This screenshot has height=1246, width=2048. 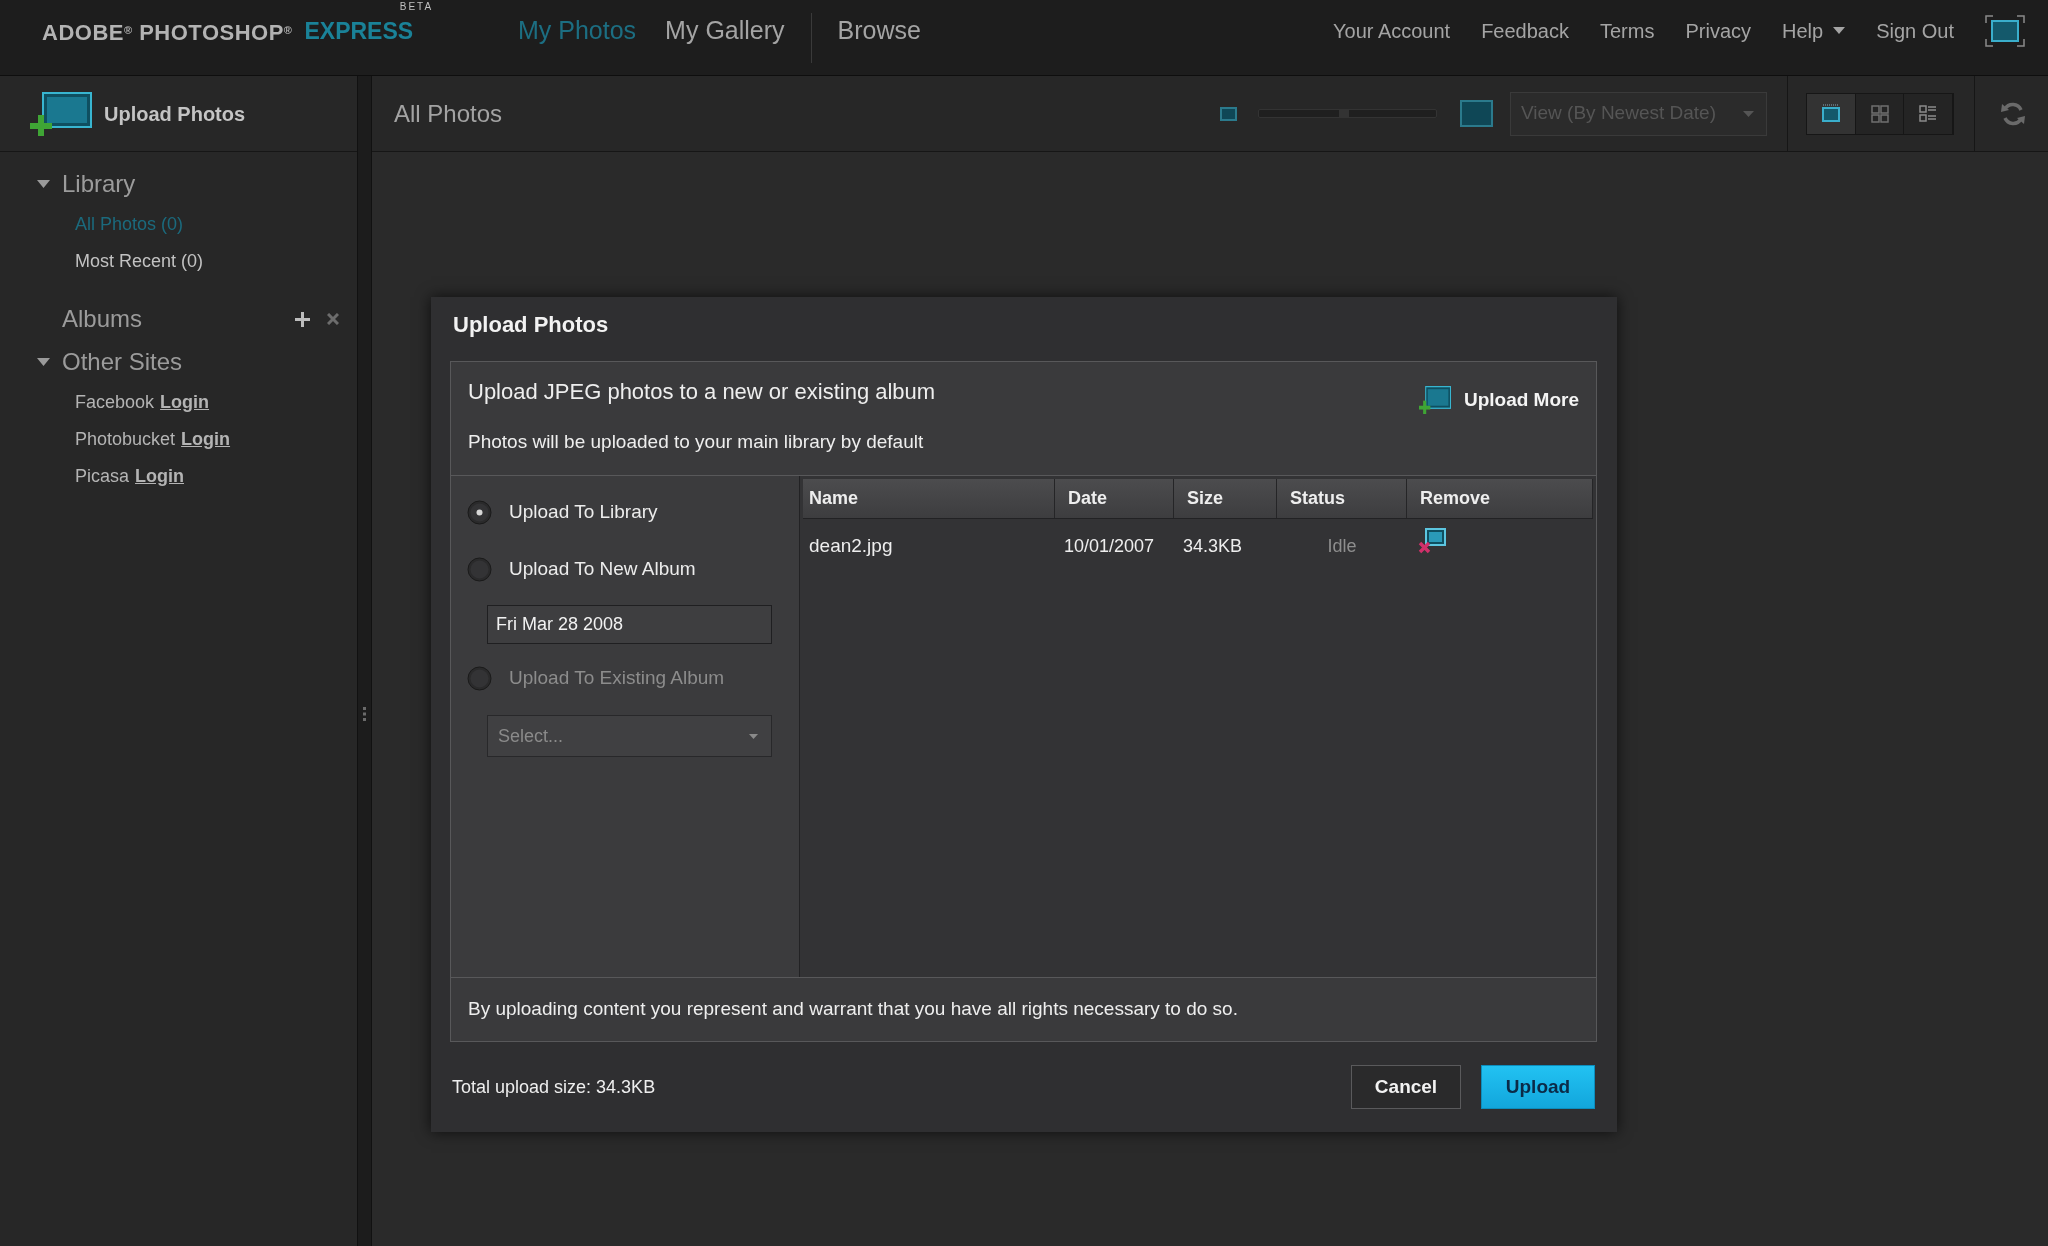 I want to click on site-name: Picasa, so click(x=102, y=476).